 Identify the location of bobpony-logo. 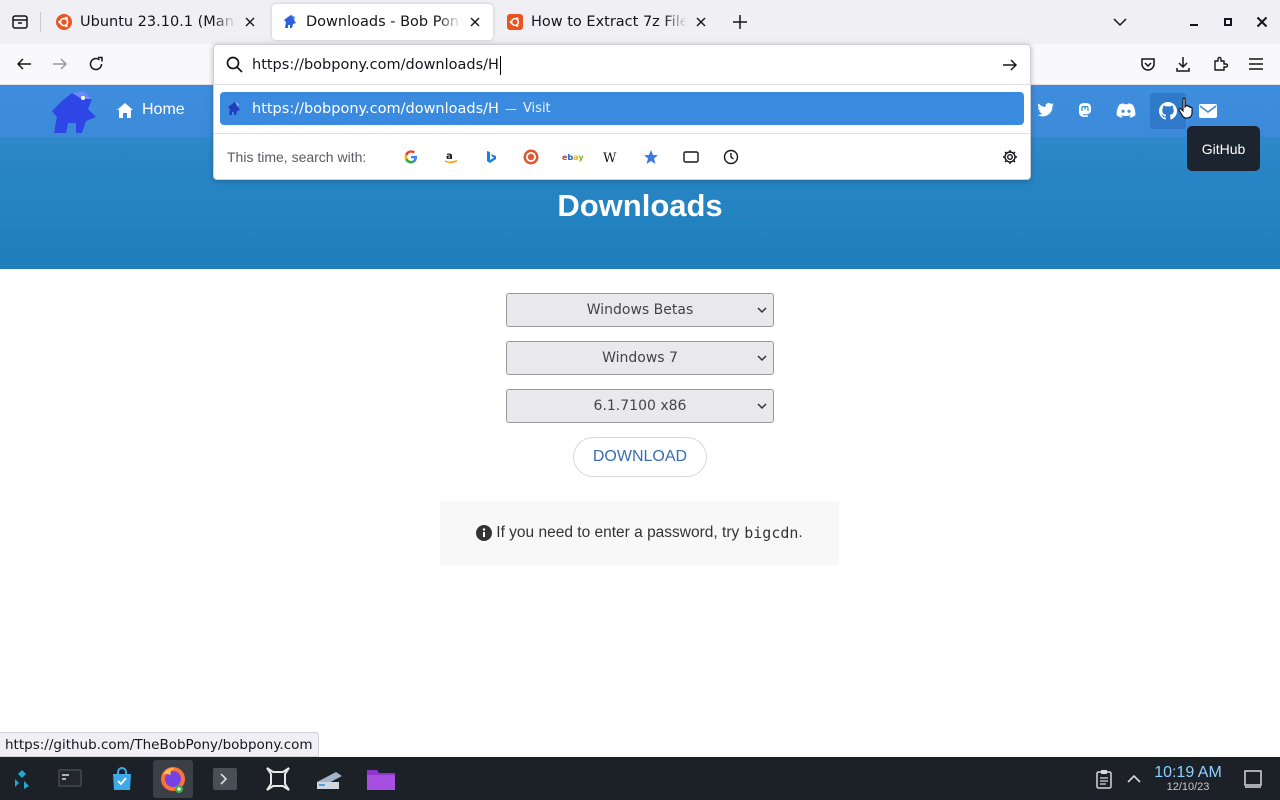
(74, 112).